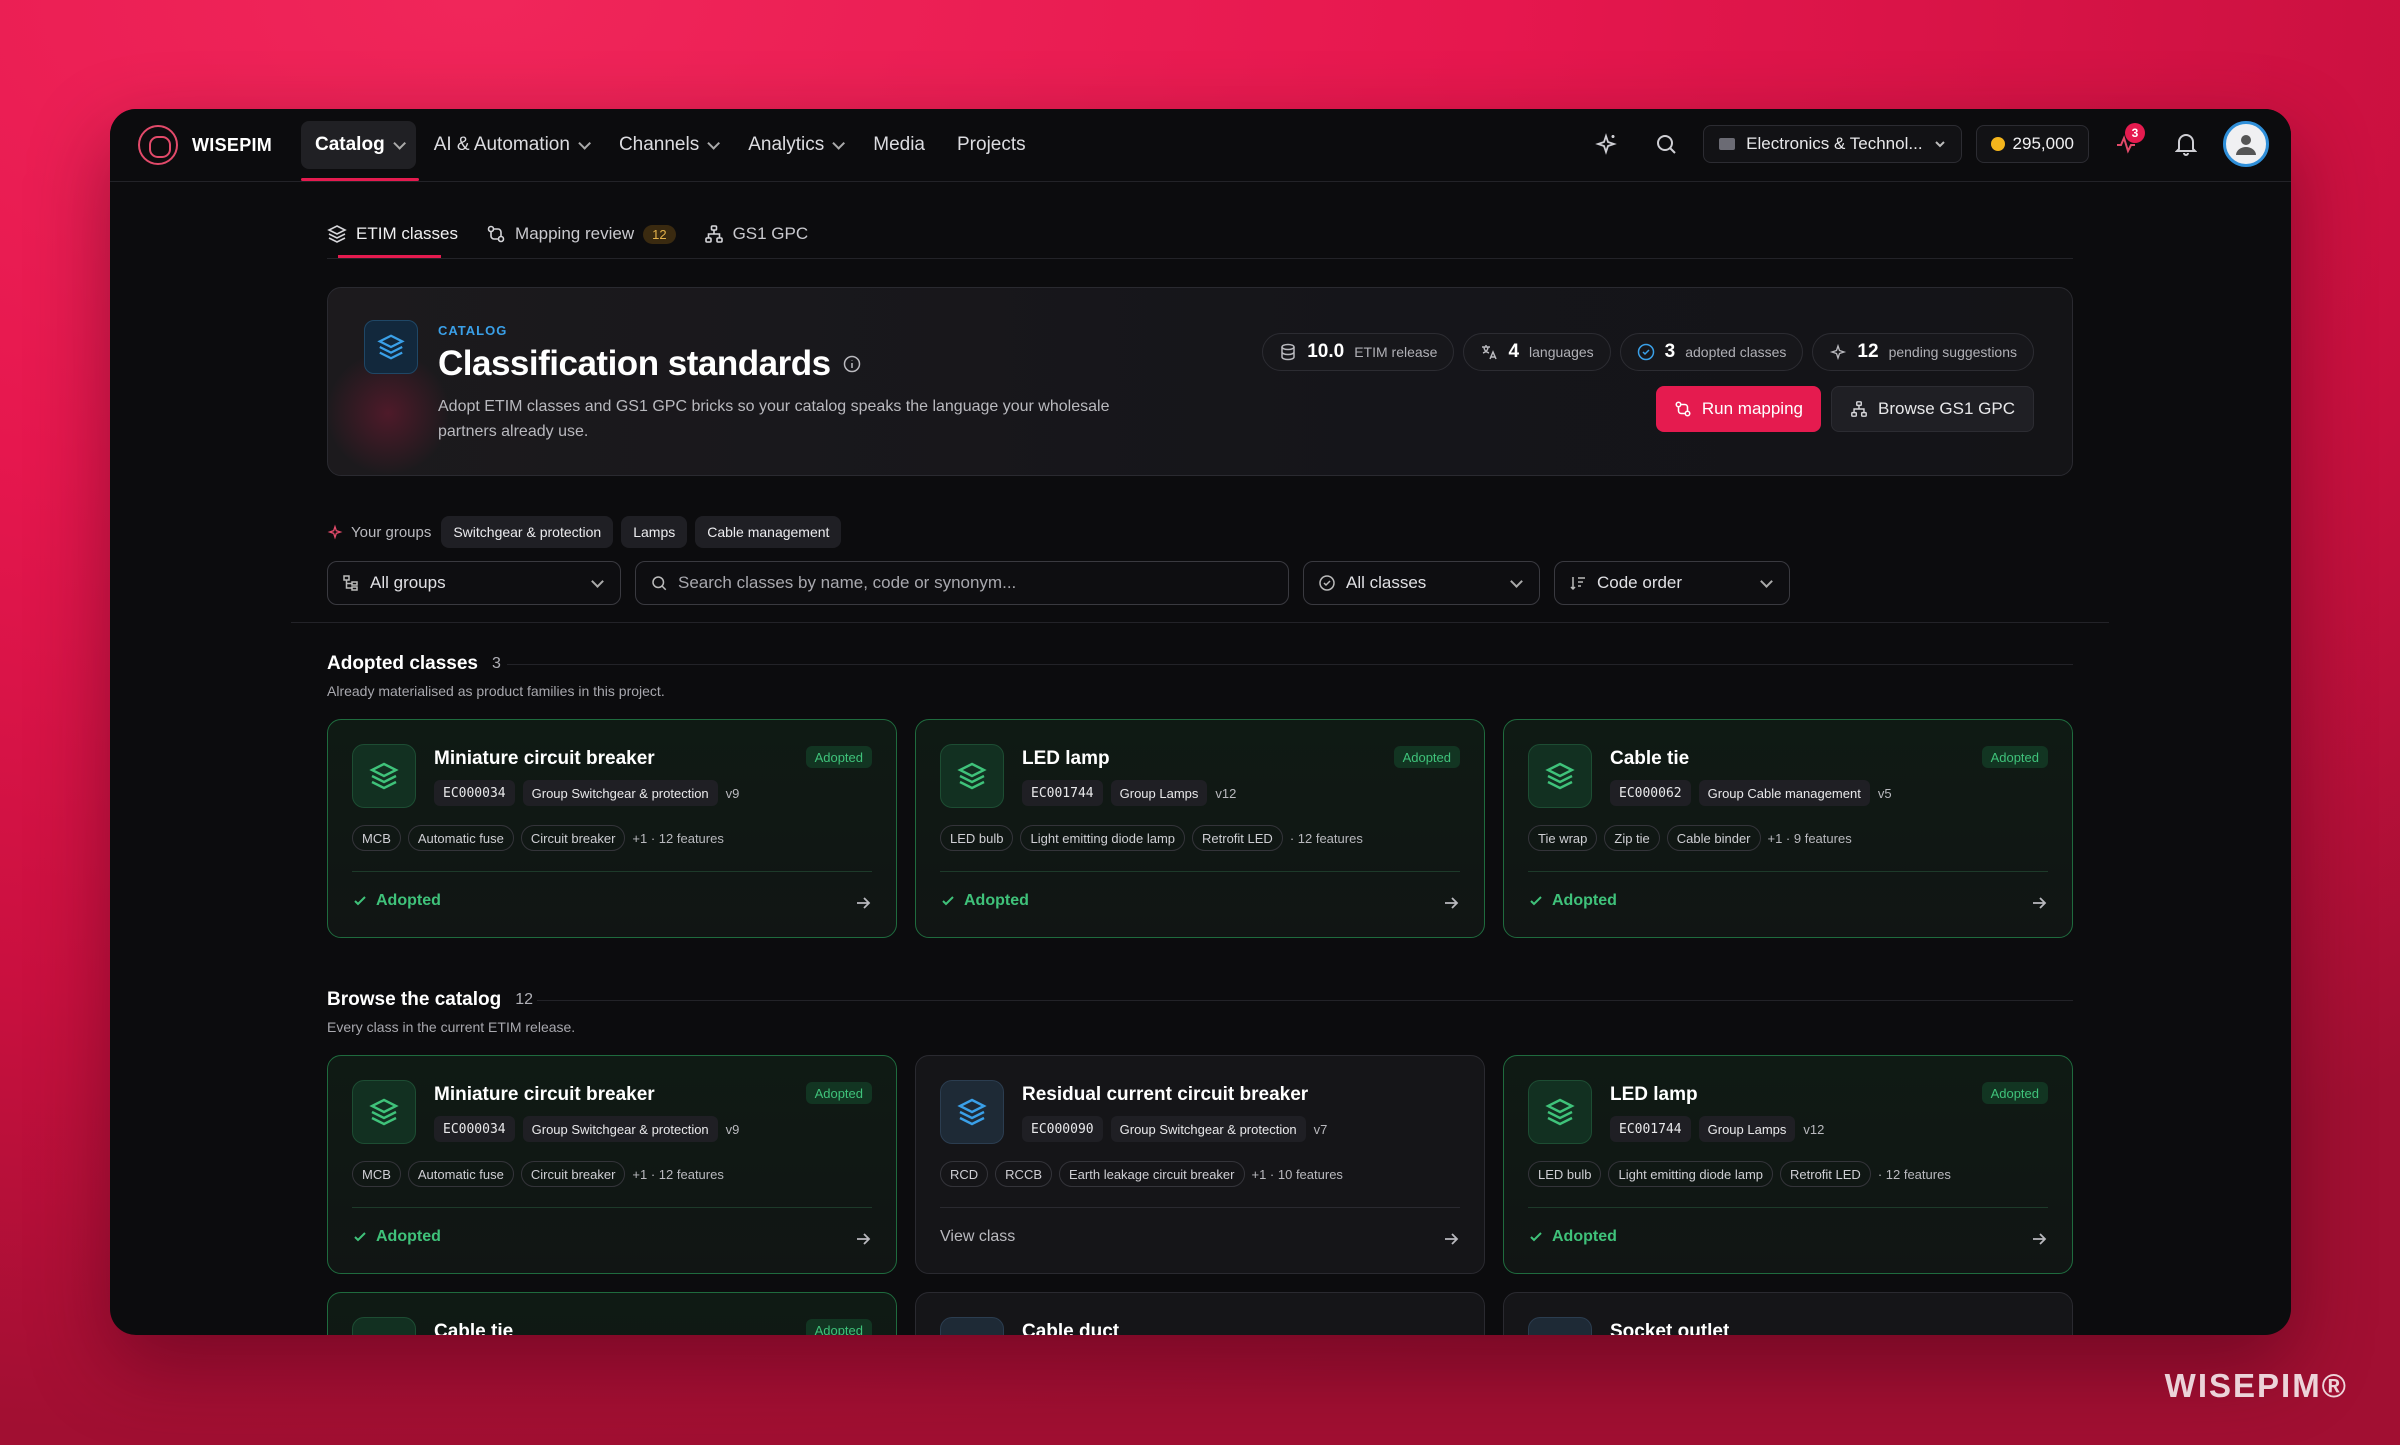 The height and width of the screenshot is (1445, 2400). I want to click on activity-button: 3, so click(2126, 144).